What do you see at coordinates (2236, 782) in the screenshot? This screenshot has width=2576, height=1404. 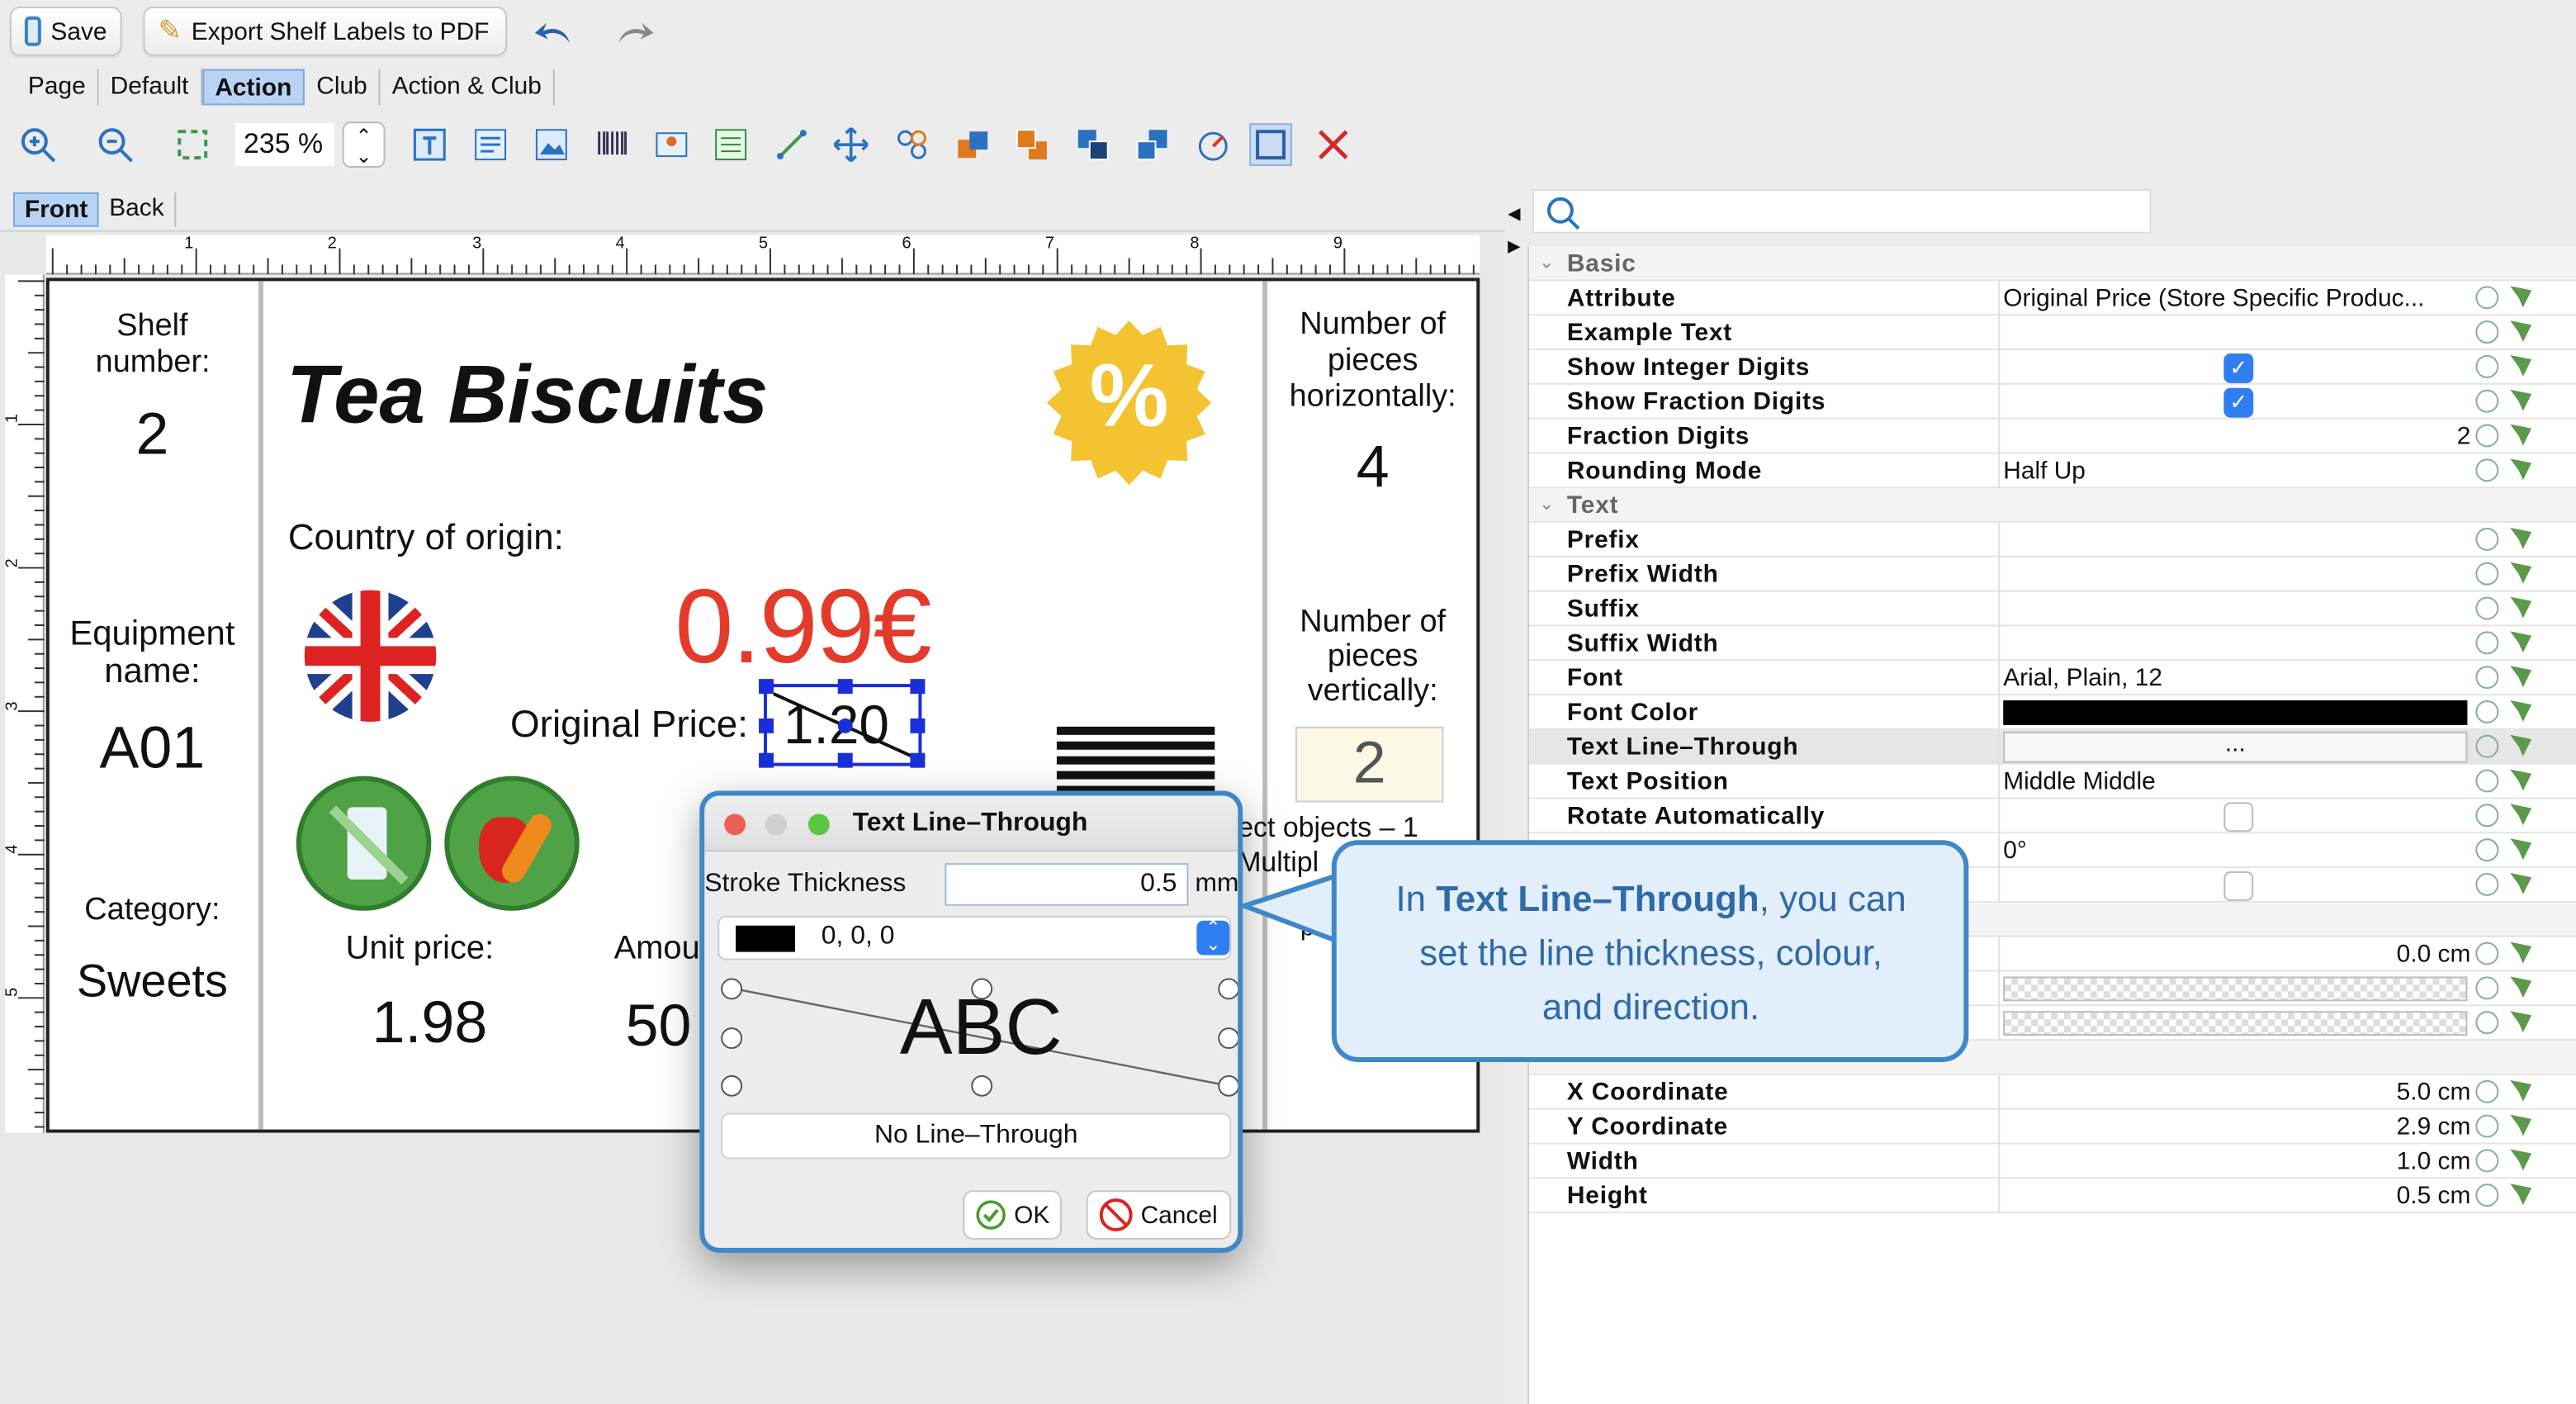 I see `text-position-value: Middle Middle` at bounding box center [2236, 782].